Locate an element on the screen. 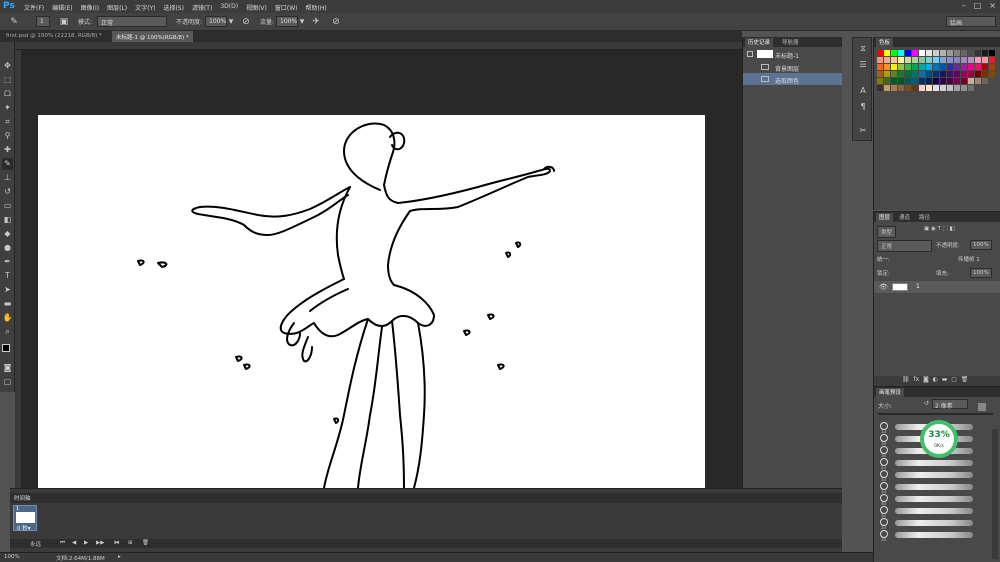 Image resolution: width=1000 pixels, height=562 pixels. brush-preset-row: 32 is located at coordinates (934, 511).